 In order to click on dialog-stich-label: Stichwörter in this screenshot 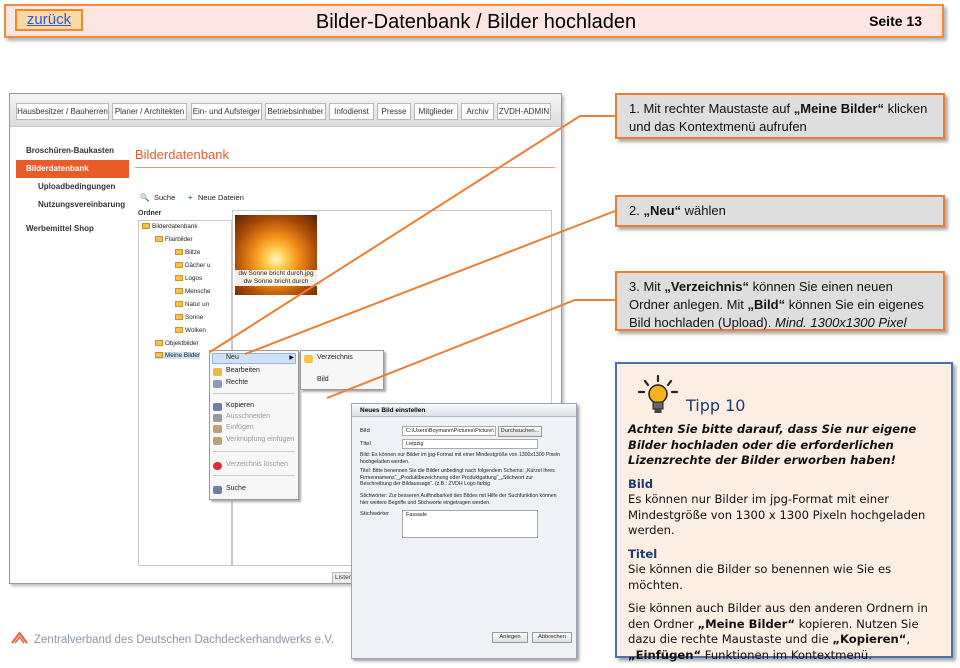, I will do `click(374, 514)`.